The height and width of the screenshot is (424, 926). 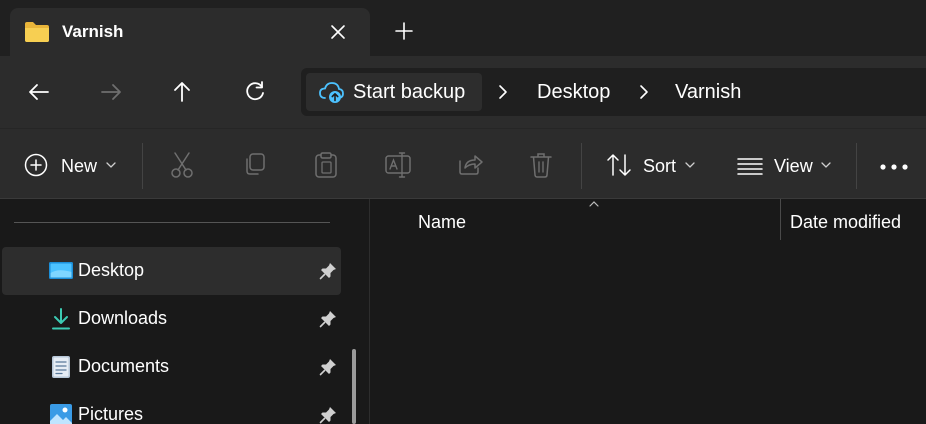 What do you see at coordinates (659, 166) in the screenshot?
I see `sort-button: Sort` at bounding box center [659, 166].